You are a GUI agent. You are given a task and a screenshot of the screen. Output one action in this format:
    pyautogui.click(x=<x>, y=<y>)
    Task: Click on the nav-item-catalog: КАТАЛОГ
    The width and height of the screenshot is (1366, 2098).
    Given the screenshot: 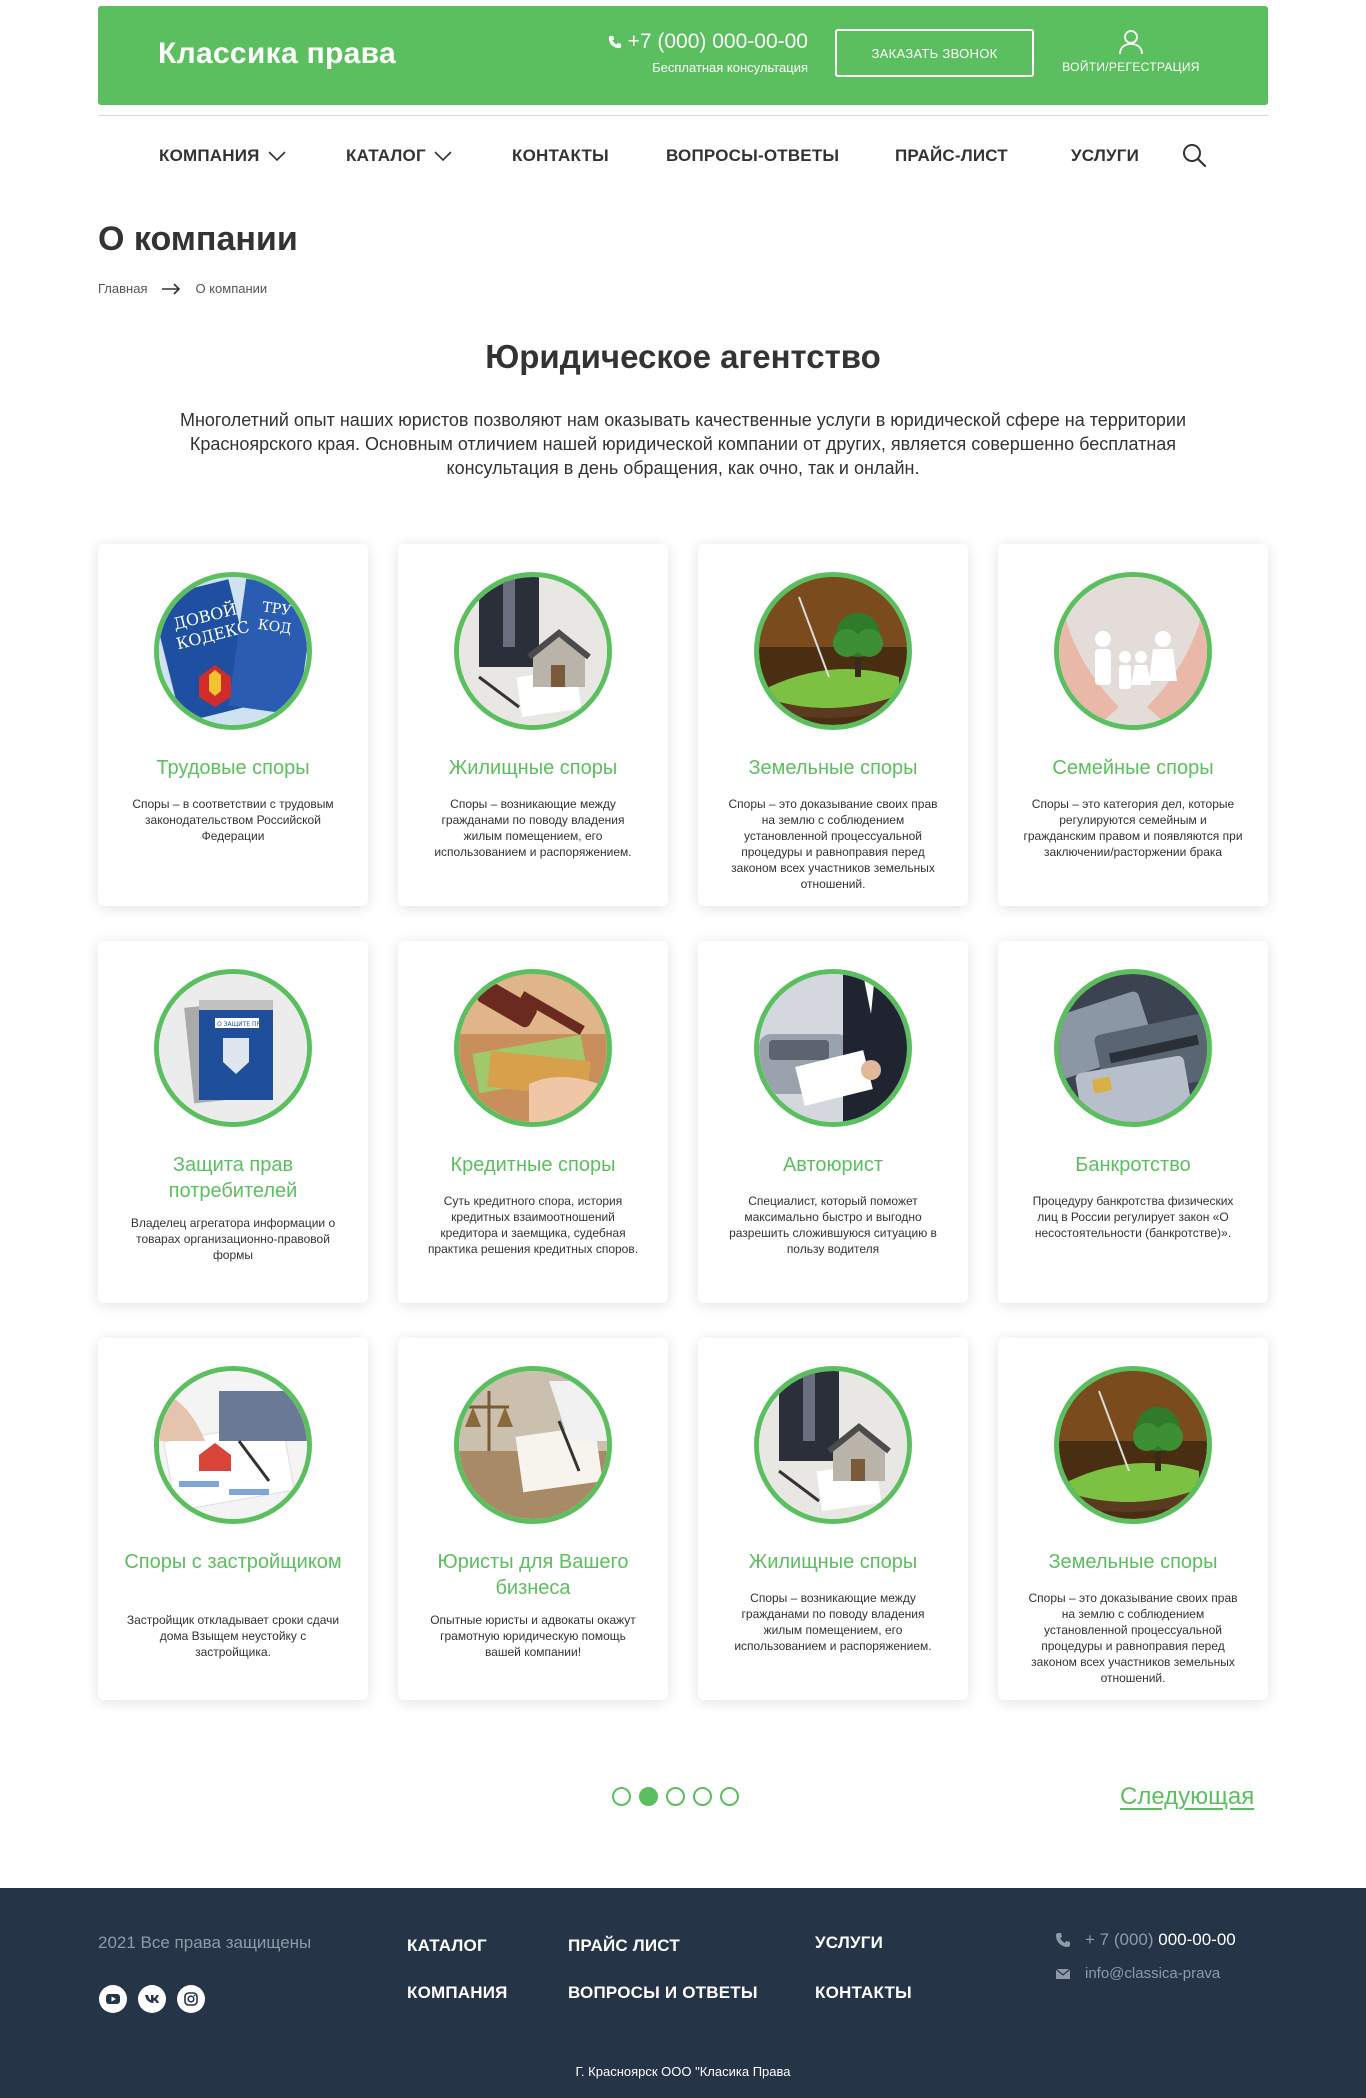 What is the action you would take?
    pyautogui.click(x=399, y=156)
    